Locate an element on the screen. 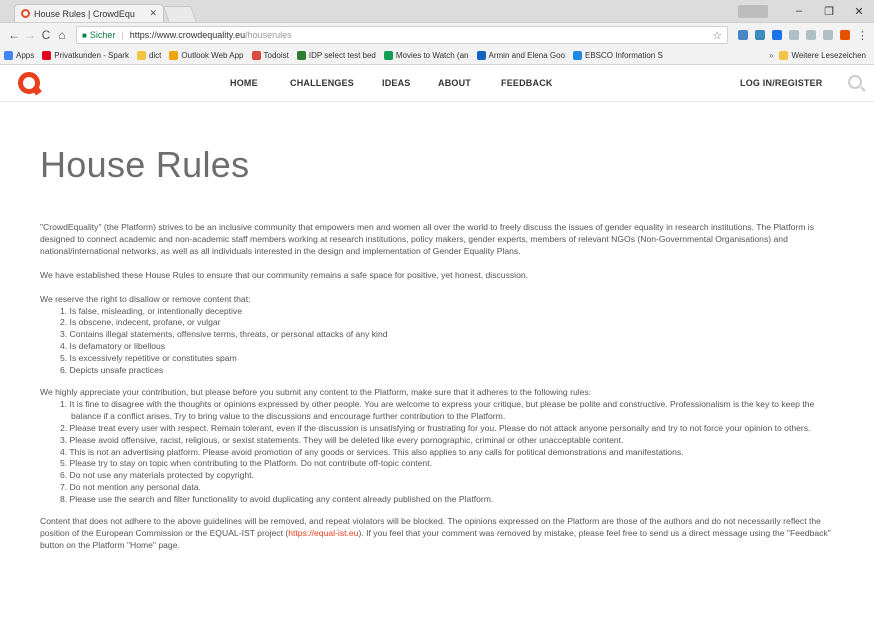 This screenshot has width=874, height=641. other-bookmarks-label: Weitere Lesezeichen is located at coordinates (828, 55).